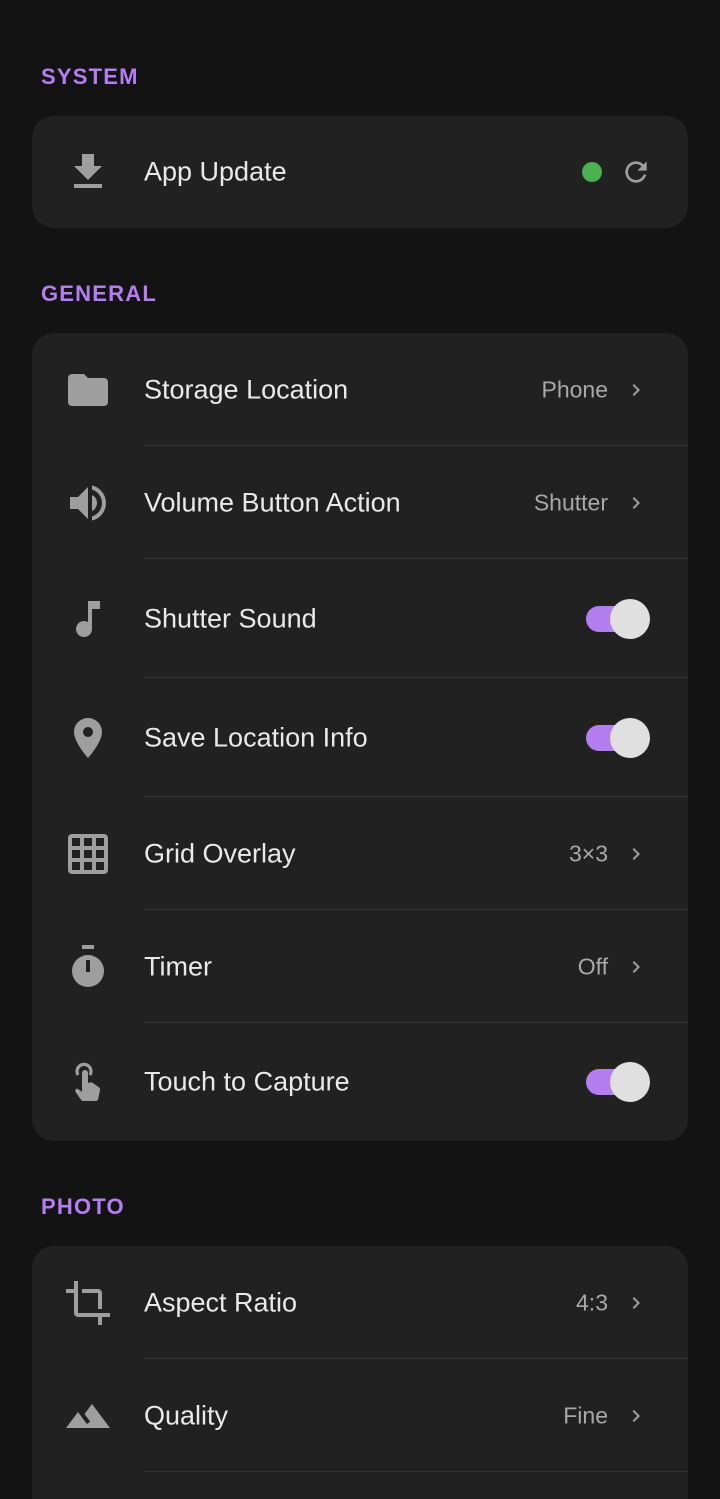  Describe the element at coordinates (592, 1302) in the screenshot. I see `aspect-ratio-value: 4:3` at that location.